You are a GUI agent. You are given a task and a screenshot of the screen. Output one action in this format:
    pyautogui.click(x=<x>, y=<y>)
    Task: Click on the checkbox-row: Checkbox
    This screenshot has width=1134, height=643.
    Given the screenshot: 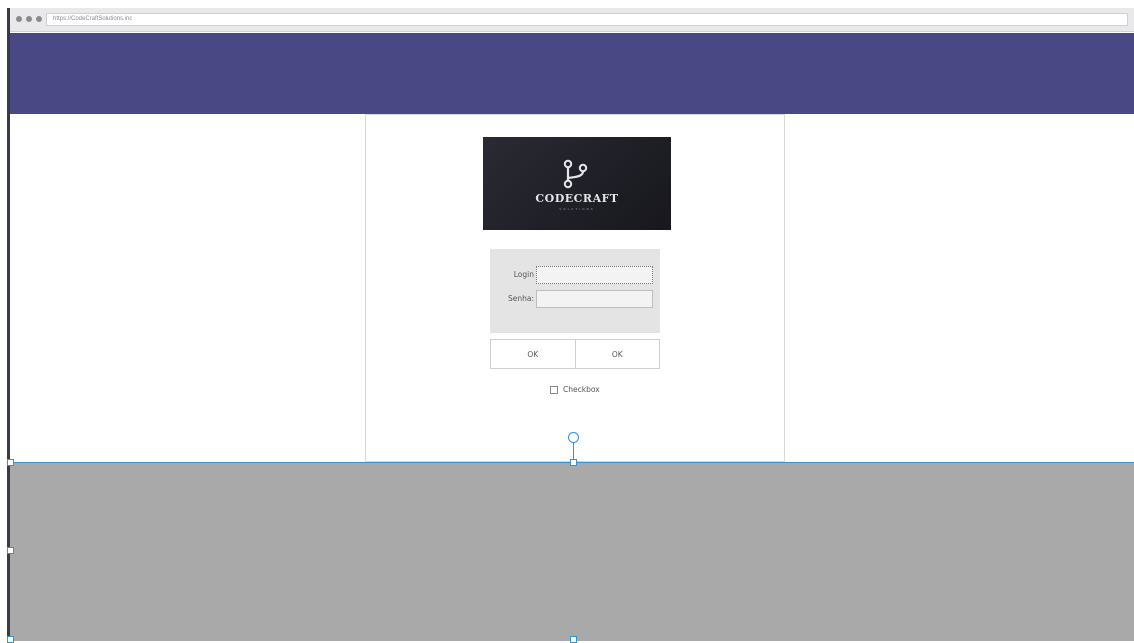 What is the action you would take?
    pyautogui.click(x=575, y=389)
    